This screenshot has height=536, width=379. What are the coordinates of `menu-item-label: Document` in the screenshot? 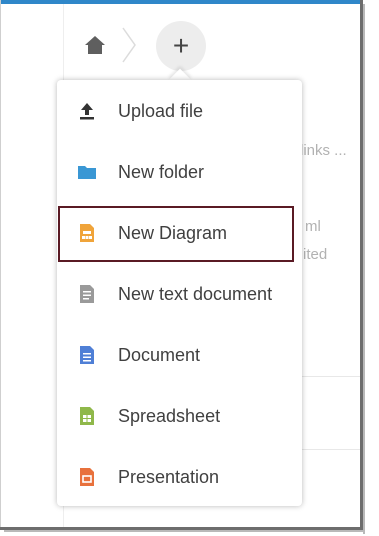 It's located at (159, 355).